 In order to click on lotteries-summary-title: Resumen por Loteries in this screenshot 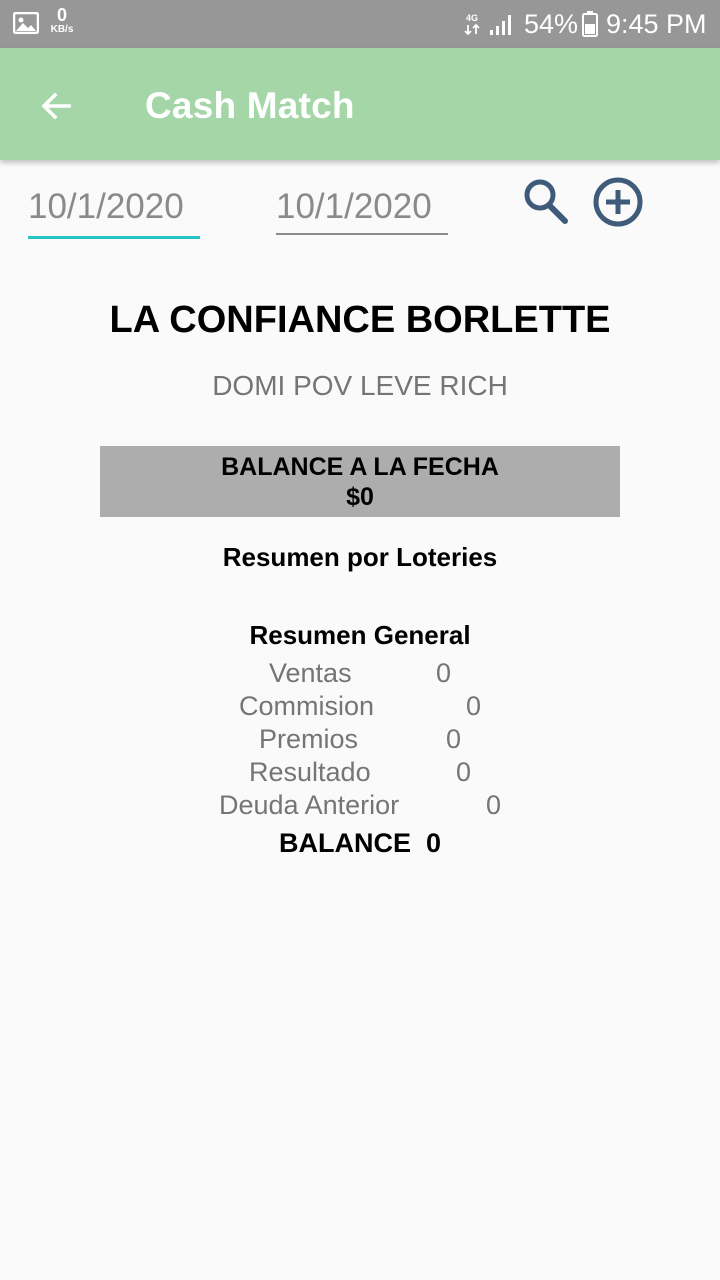, I will do `click(360, 557)`.